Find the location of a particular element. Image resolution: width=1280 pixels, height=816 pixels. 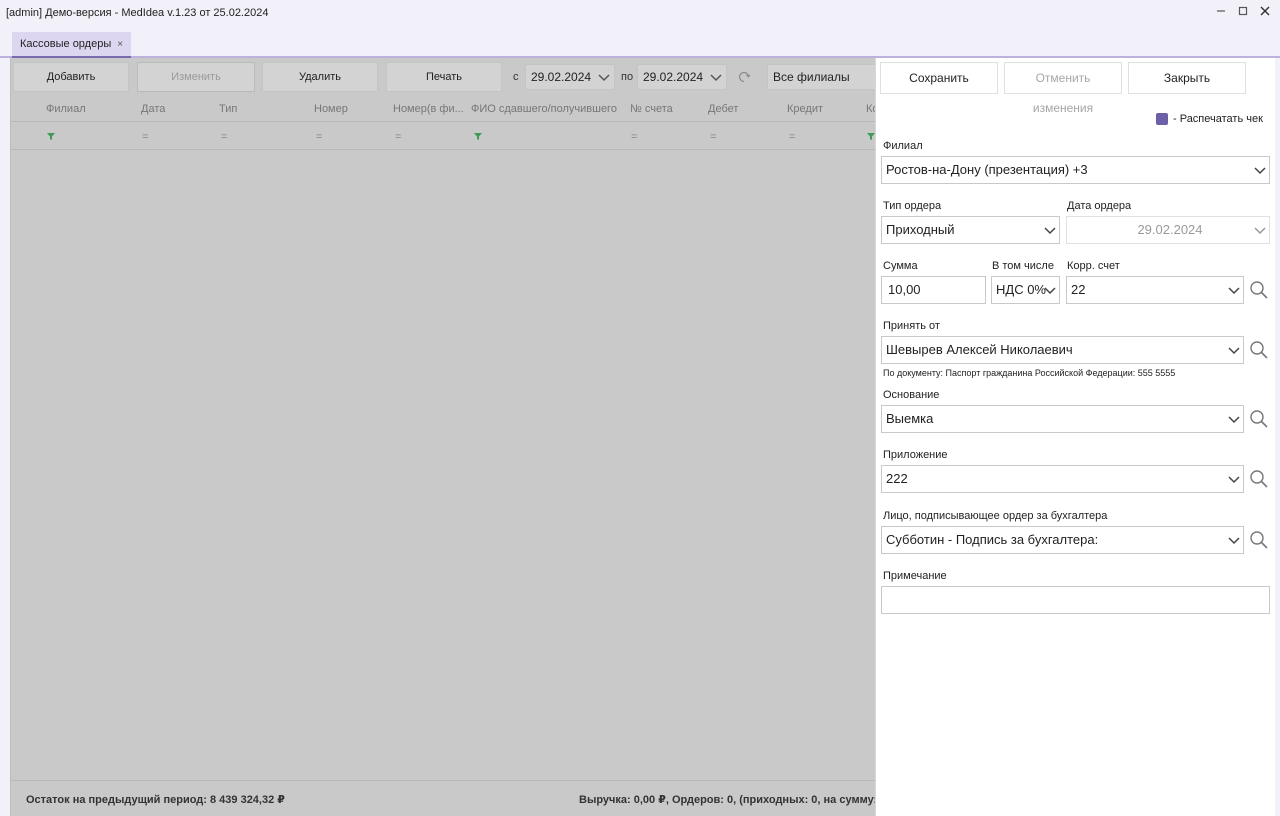

vat-select: НДС 0% is located at coordinates (1025, 290).